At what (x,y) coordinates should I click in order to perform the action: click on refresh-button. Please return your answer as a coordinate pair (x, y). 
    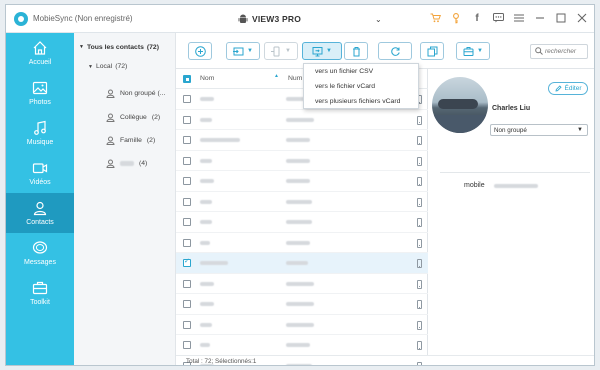
    Looking at the image, I should click on (395, 51).